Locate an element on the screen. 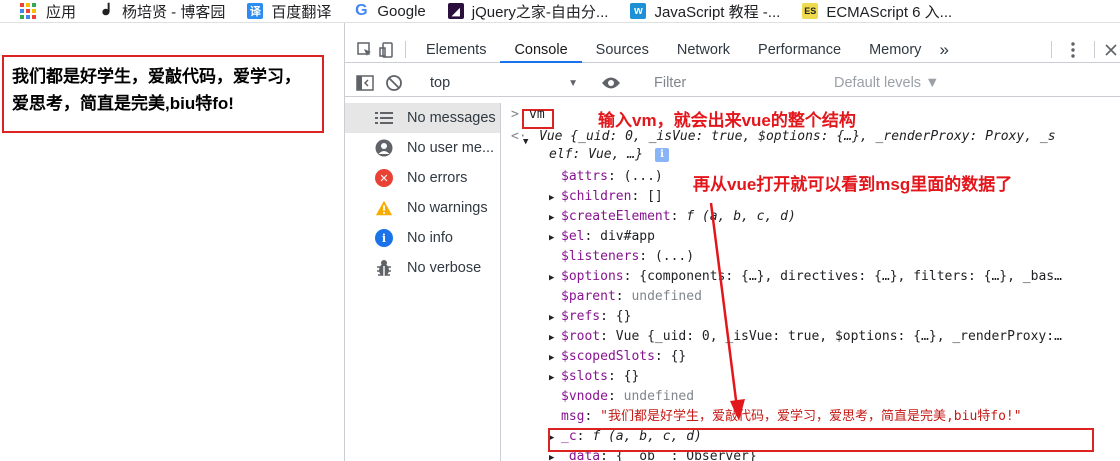 This screenshot has height=461, width=1120. bookmark-apps: 应用 is located at coordinates (38, 11).